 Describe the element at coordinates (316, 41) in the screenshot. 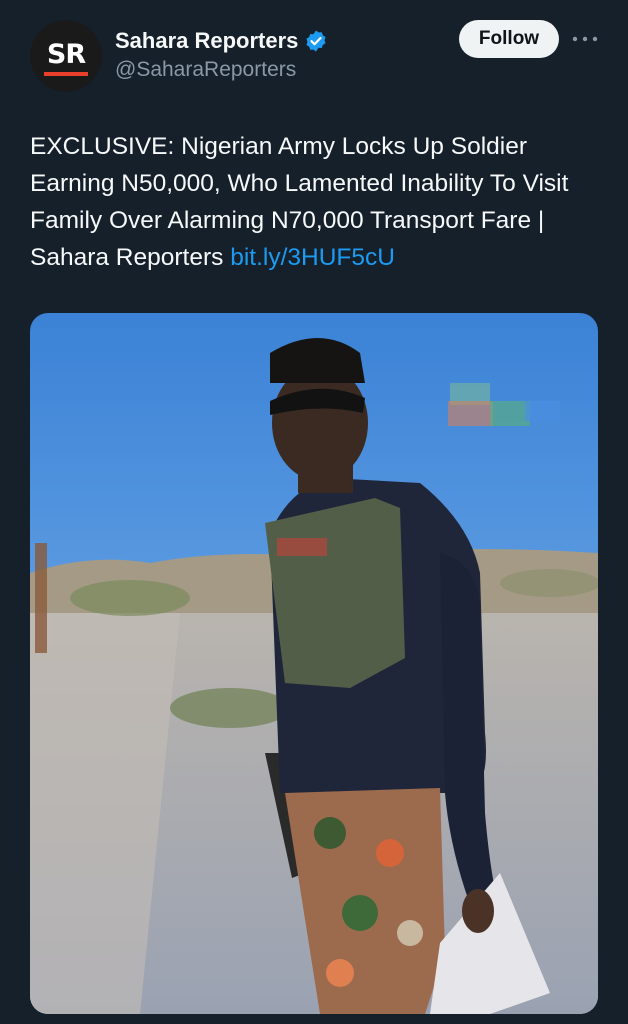

I see `verified-badge-icon` at that location.